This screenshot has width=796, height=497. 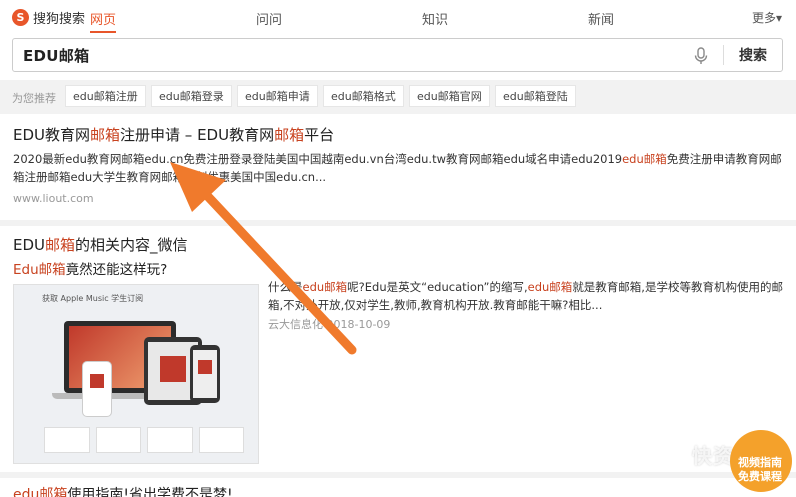 I want to click on title-text: EDU, so click(x=29, y=245).